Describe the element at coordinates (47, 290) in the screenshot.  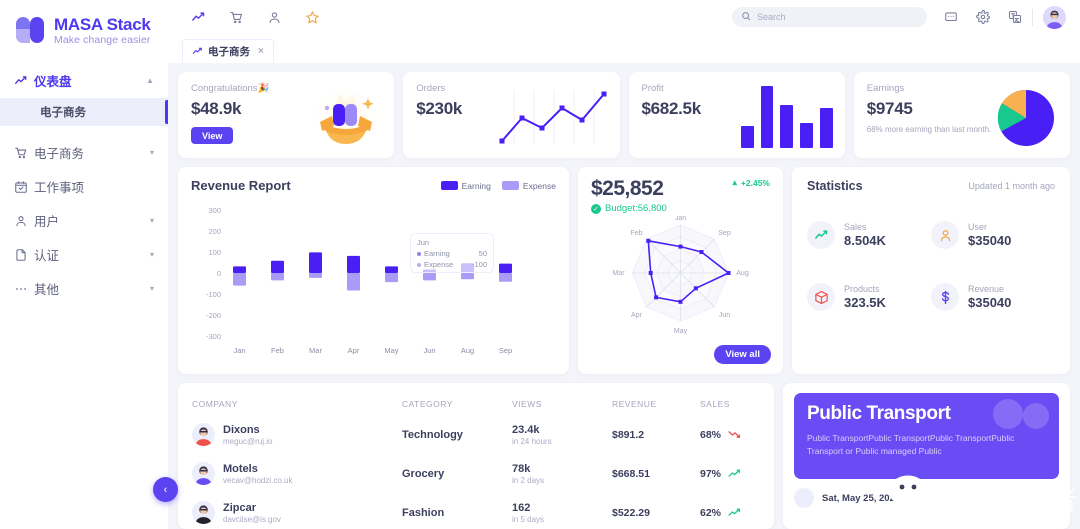
I see `sidebar-item-label: 其他` at that location.